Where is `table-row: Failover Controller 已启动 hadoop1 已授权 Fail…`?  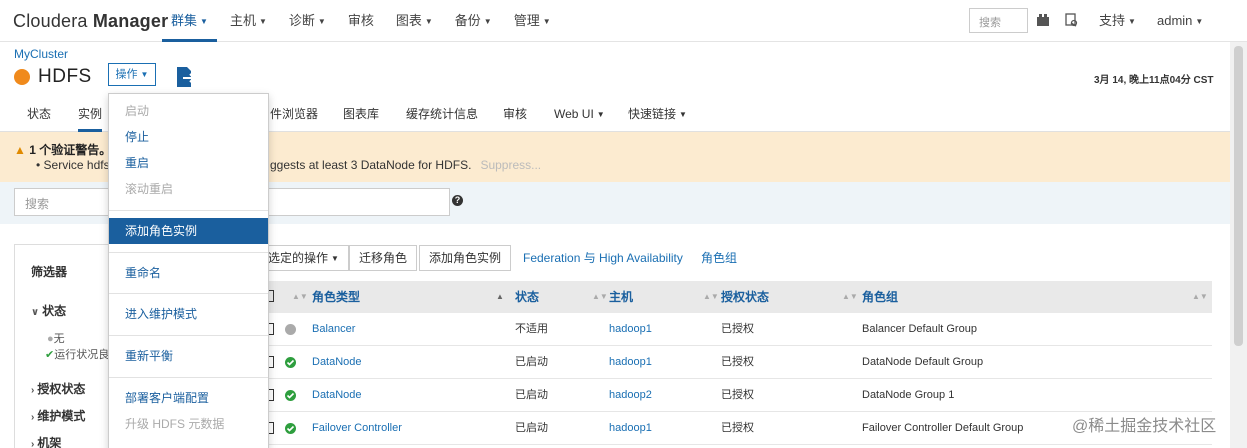
table-row: Failover Controller 已启动 hadoop1 已授权 Fail… is located at coordinates (737, 428).